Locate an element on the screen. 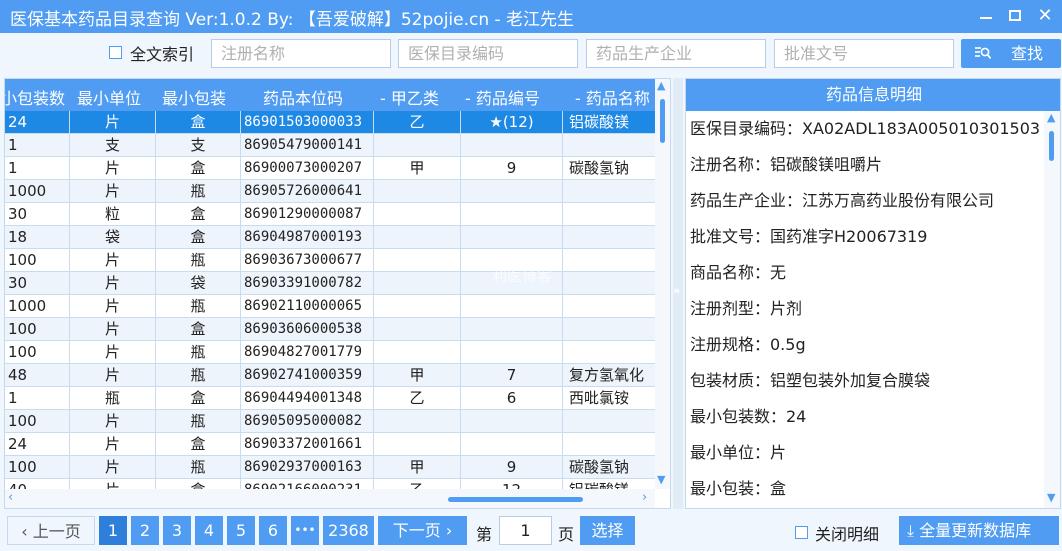 The height and width of the screenshot is (551, 1062). watermark-text: 利医博客 is located at coordinates (522, 276).